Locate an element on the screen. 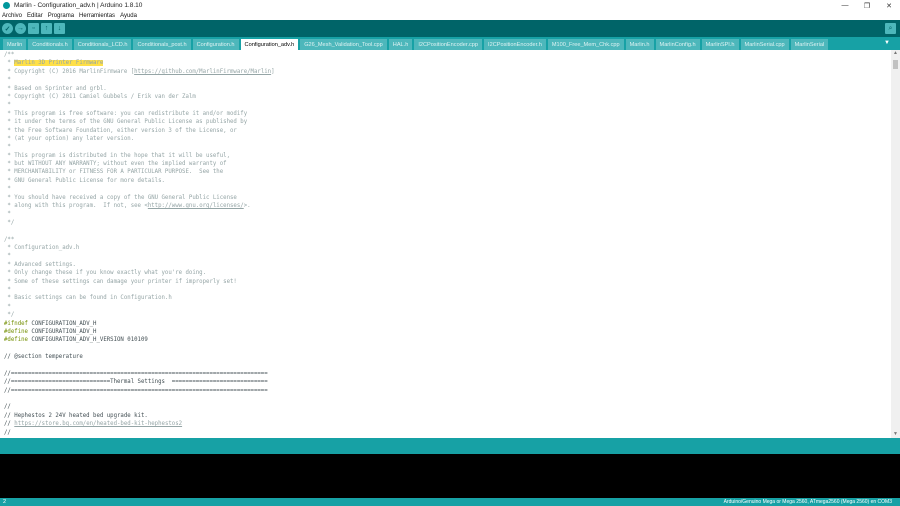  maximize-button: ❐ is located at coordinates (867, 5).